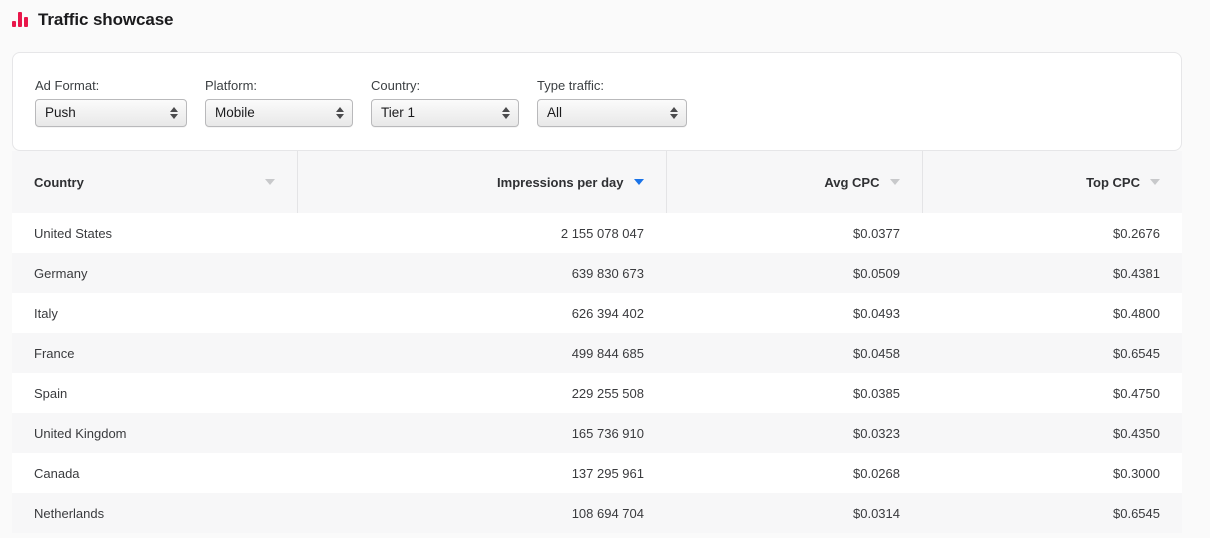 Image resolution: width=1210 pixels, height=538 pixels. I want to click on cell-country: Italy, so click(46, 313).